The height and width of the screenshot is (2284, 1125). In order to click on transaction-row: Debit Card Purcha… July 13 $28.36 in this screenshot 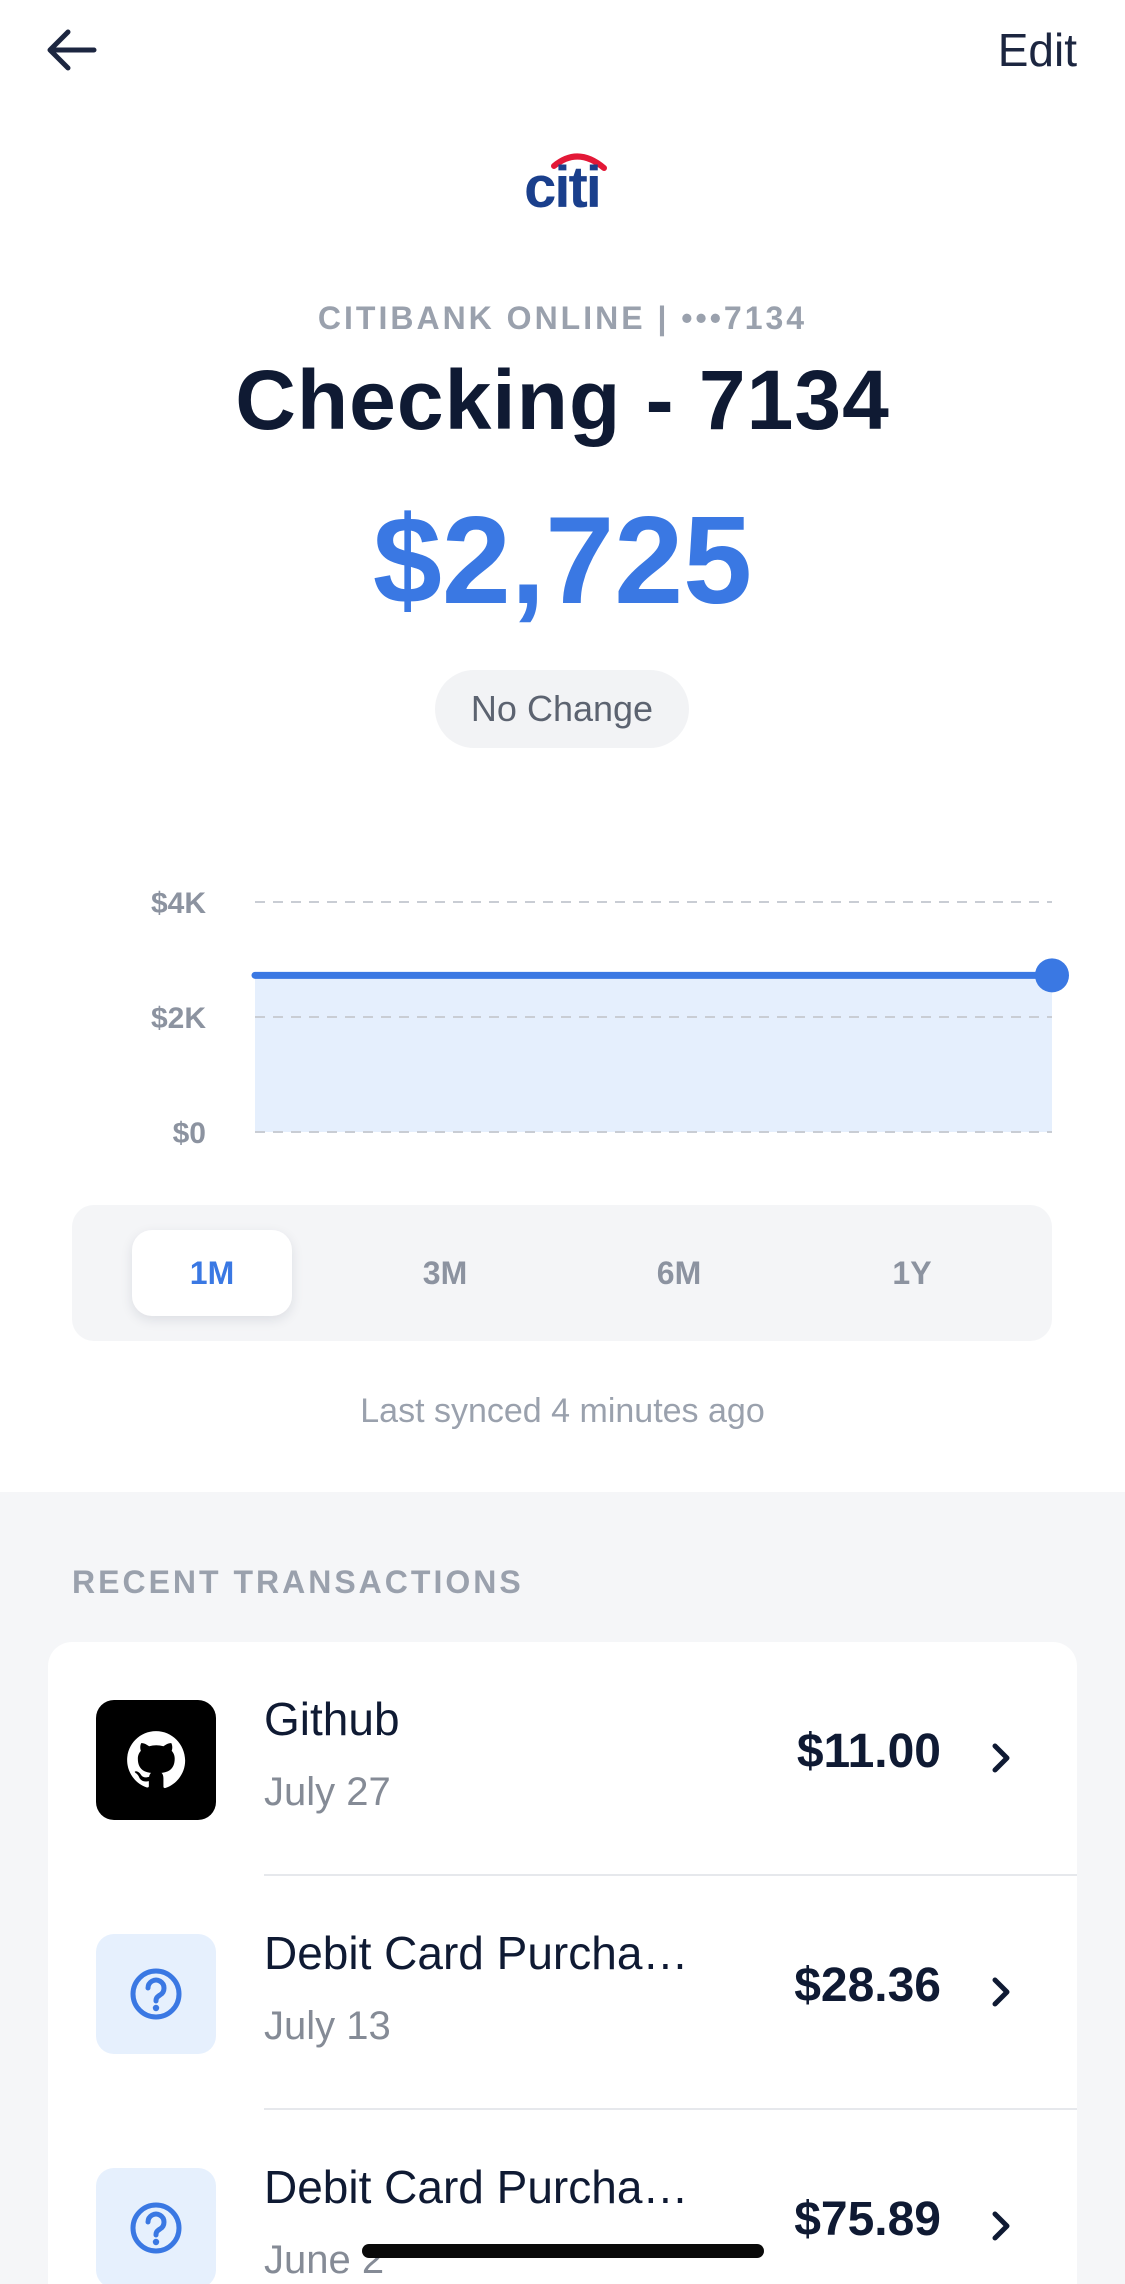, I will do `click(562, 1993)`.